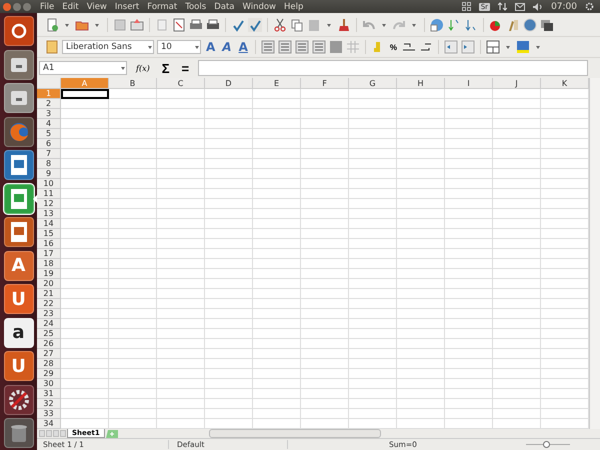 The image size is (600, 450). I want to click on row-header: 12, so click(49, 204).